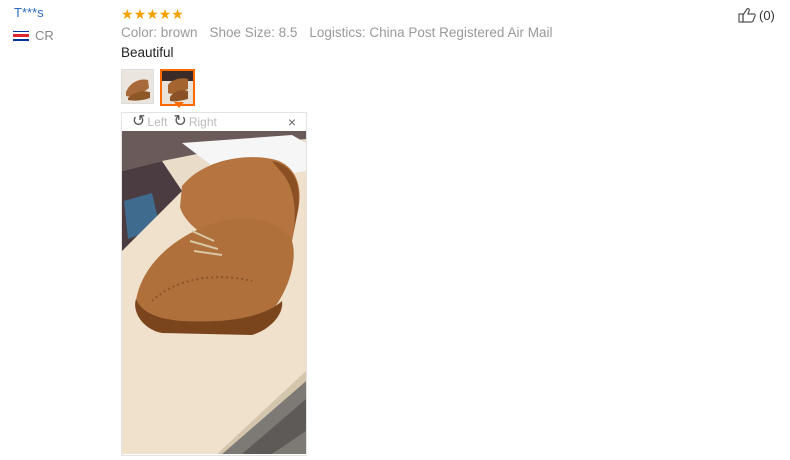 The height and width of the screenshot is (460, 790). Describe the element at coordinates (147, 52) in the screenshot. I see `review-text: Beautiful` at that location.